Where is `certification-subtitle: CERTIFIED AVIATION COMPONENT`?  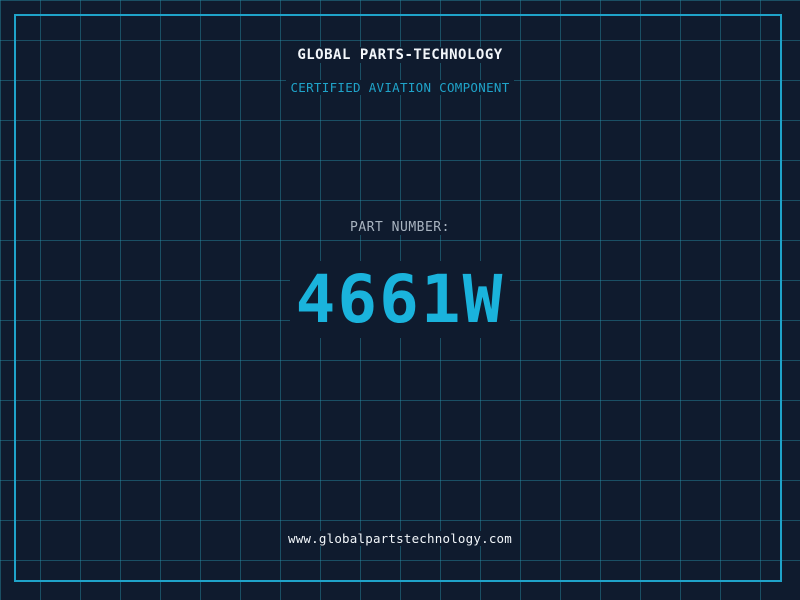 certification-subtitle: CERTIFIED AVIATION COMPONENT is located at coordinates (400, 87).